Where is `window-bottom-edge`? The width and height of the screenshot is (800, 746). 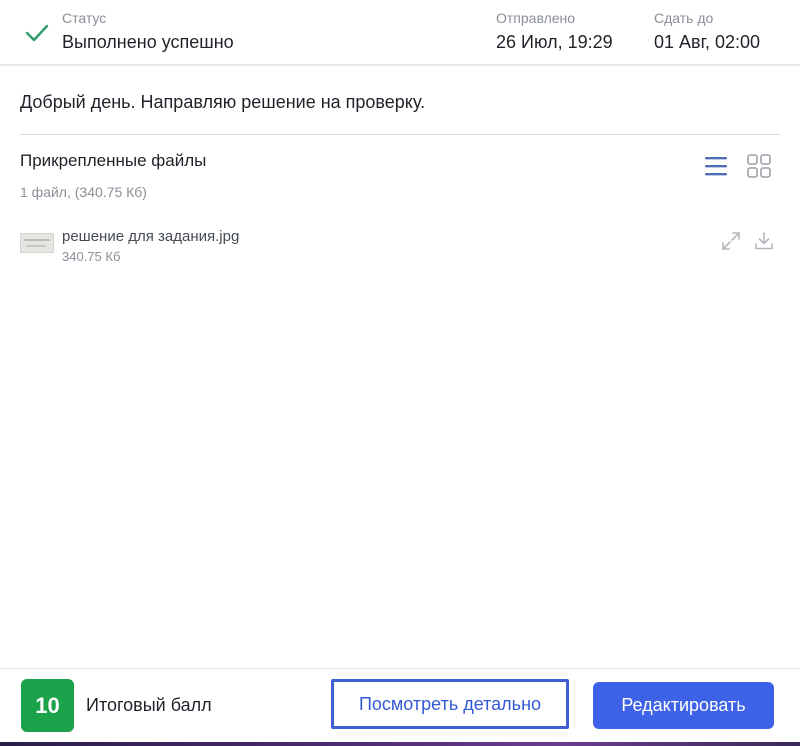
window-bottom-edge is located at coordinates (400, 744).